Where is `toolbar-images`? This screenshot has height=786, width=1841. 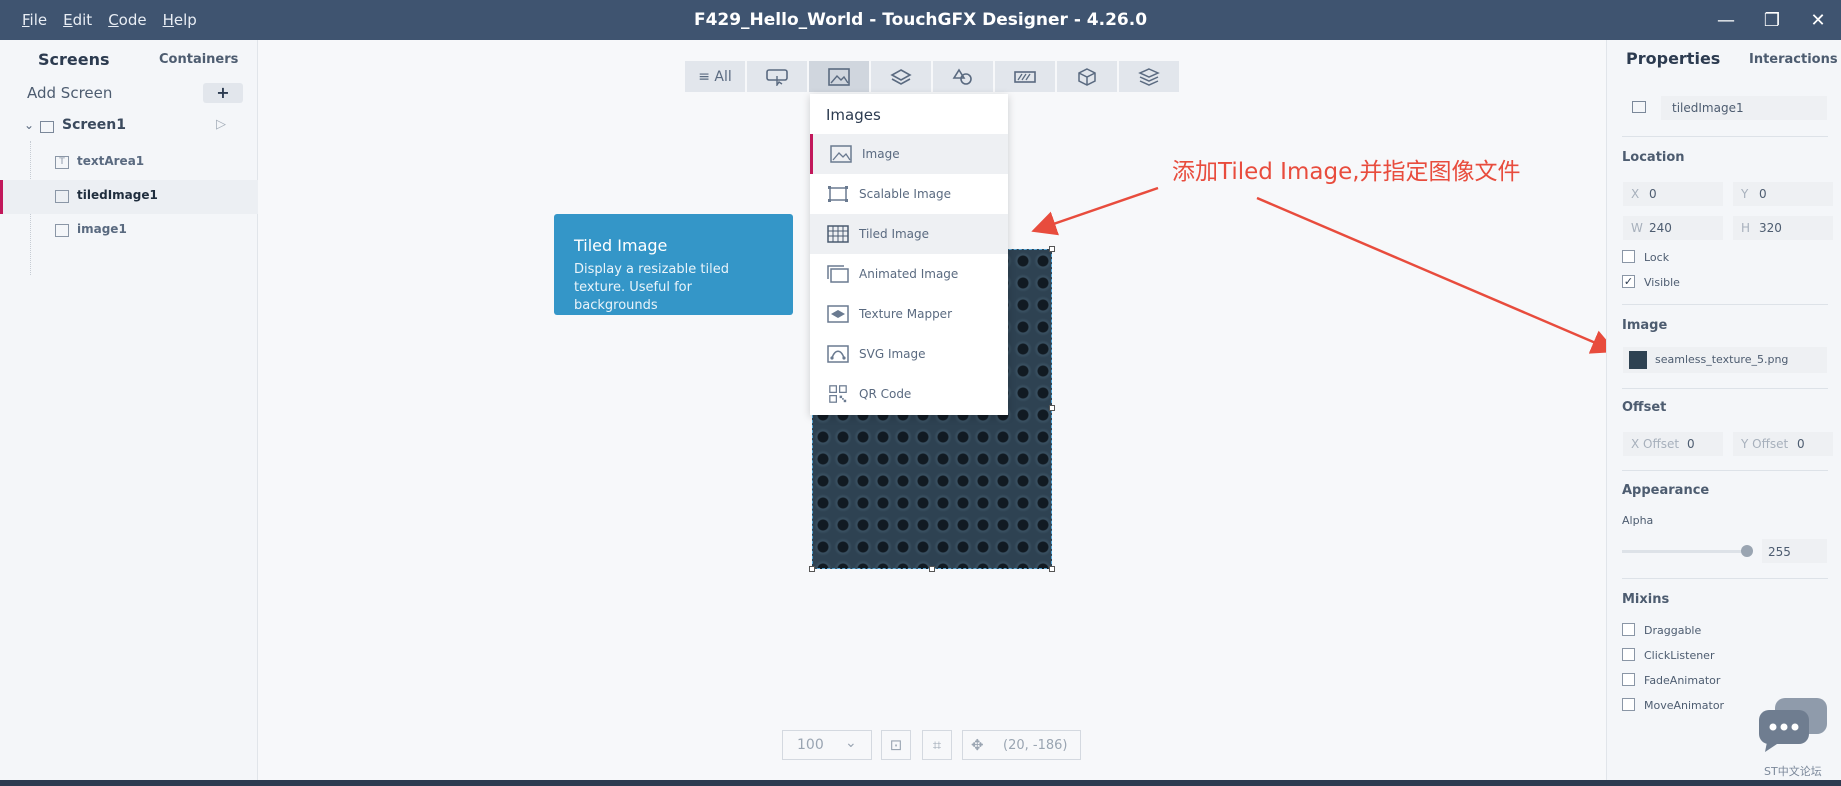
toolbar-images is located at coordinates (839, 76).